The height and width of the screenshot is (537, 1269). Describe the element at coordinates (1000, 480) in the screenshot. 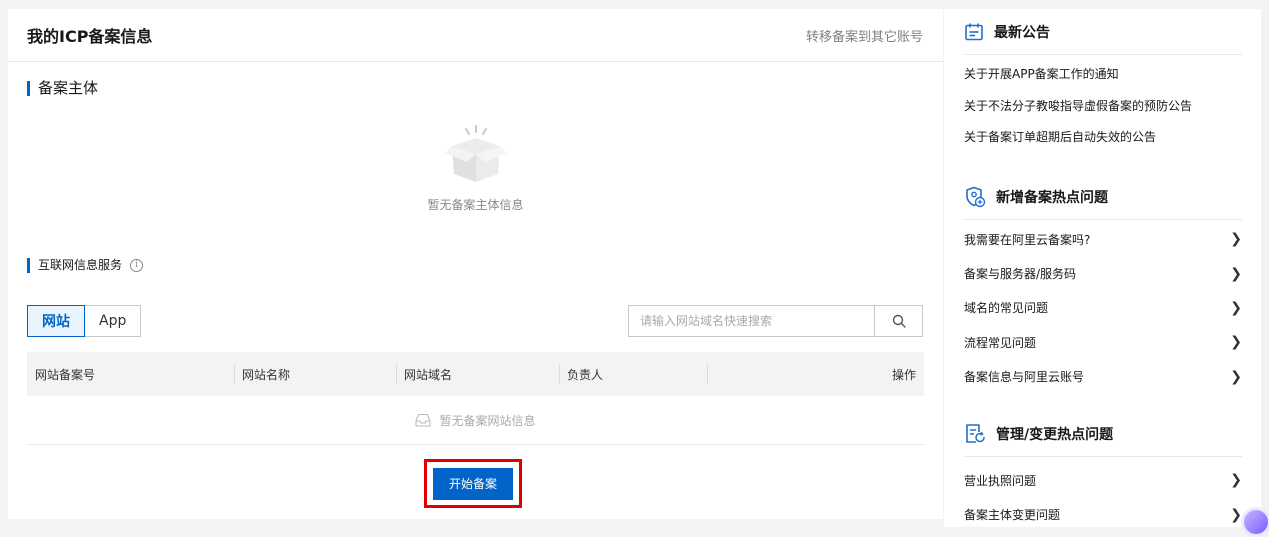

I see `faq-item-label: 营业执照问题` at that location.